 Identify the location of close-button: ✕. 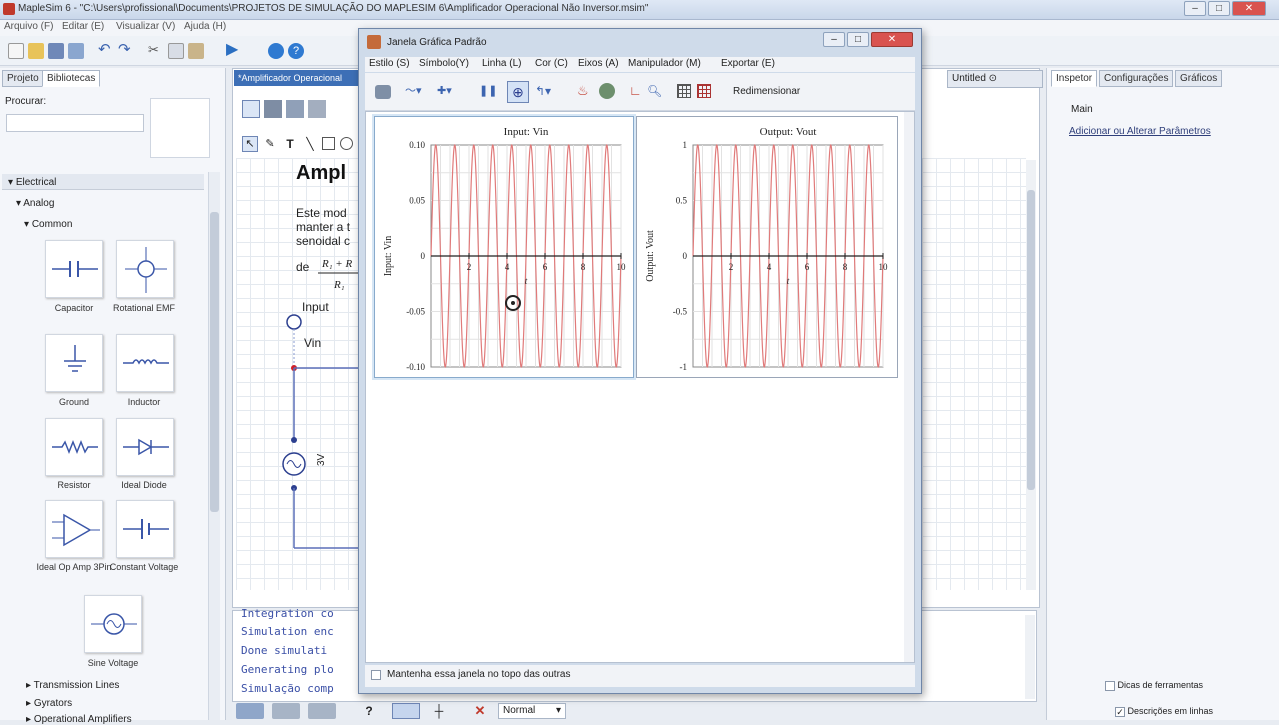
(1249, 8).